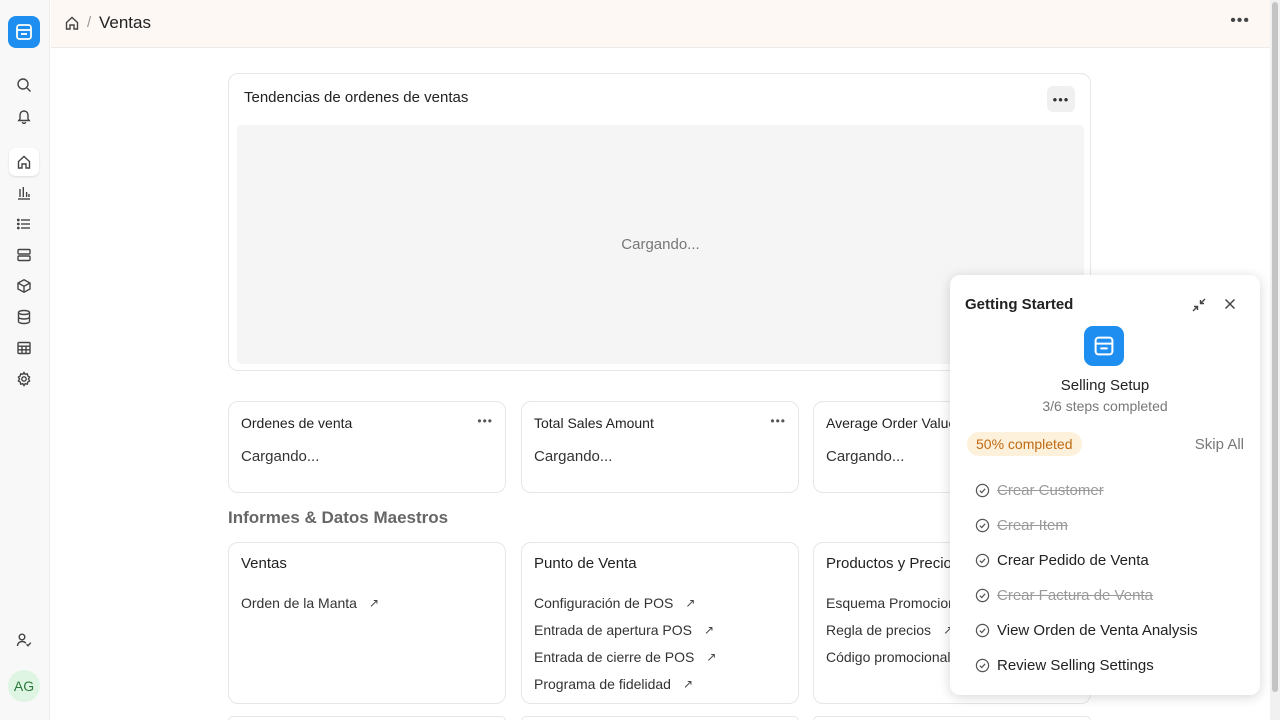  Describe the element at coordinates (625, 629) in the screenshot. I see `link-item: Entrada de apertura POS ↗` at that location.